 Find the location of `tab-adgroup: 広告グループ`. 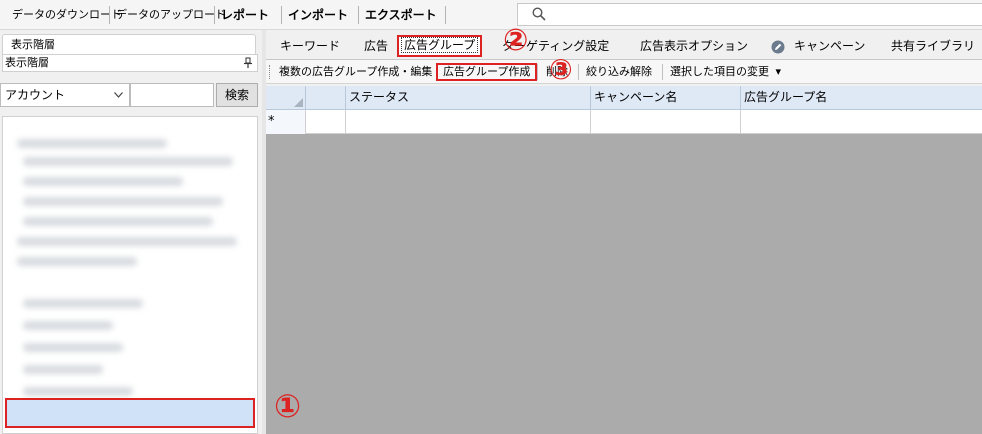

tab-adgroup: 広告グループ is located at coordinates (440, 46).